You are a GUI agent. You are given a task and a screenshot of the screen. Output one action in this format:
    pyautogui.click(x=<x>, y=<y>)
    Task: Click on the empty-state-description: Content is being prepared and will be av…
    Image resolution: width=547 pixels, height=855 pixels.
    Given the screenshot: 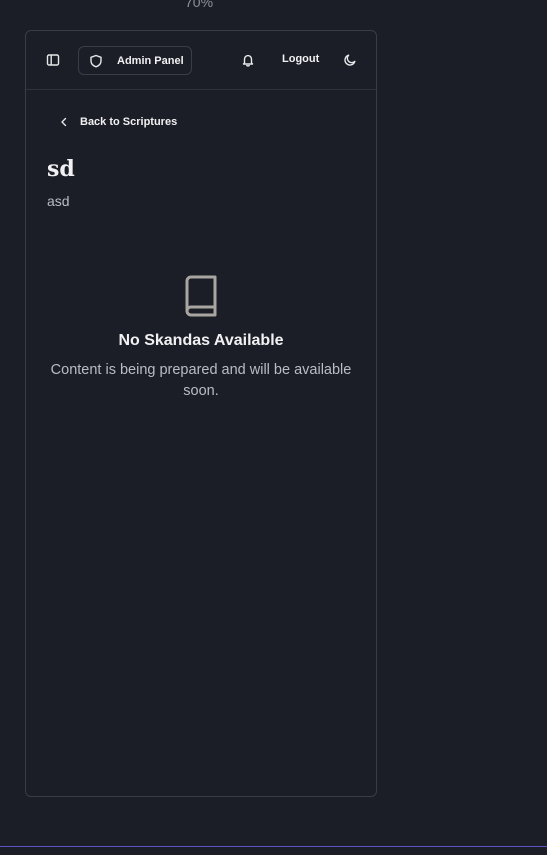 What is the action you would take?
    pyautogui.click(x=201, y=380)
    